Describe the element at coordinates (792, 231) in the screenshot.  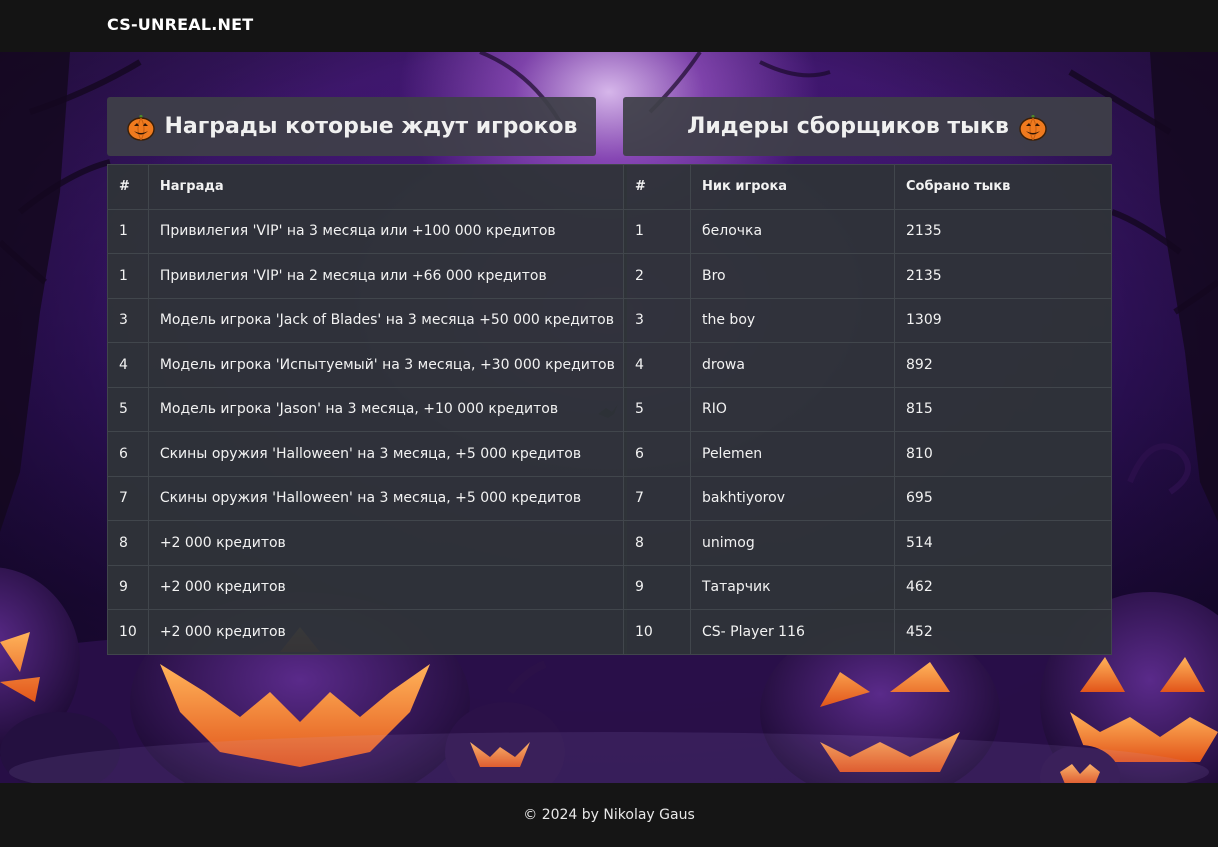
I see `player-nick-cell: белочка` at that location.